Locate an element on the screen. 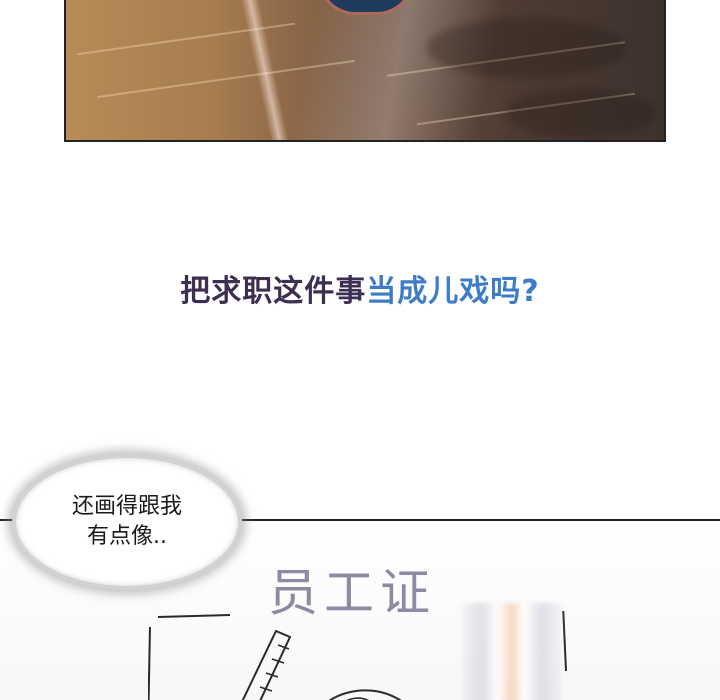  caption-part-dark: 把求职这件事 is located at coordinates (273, 291).